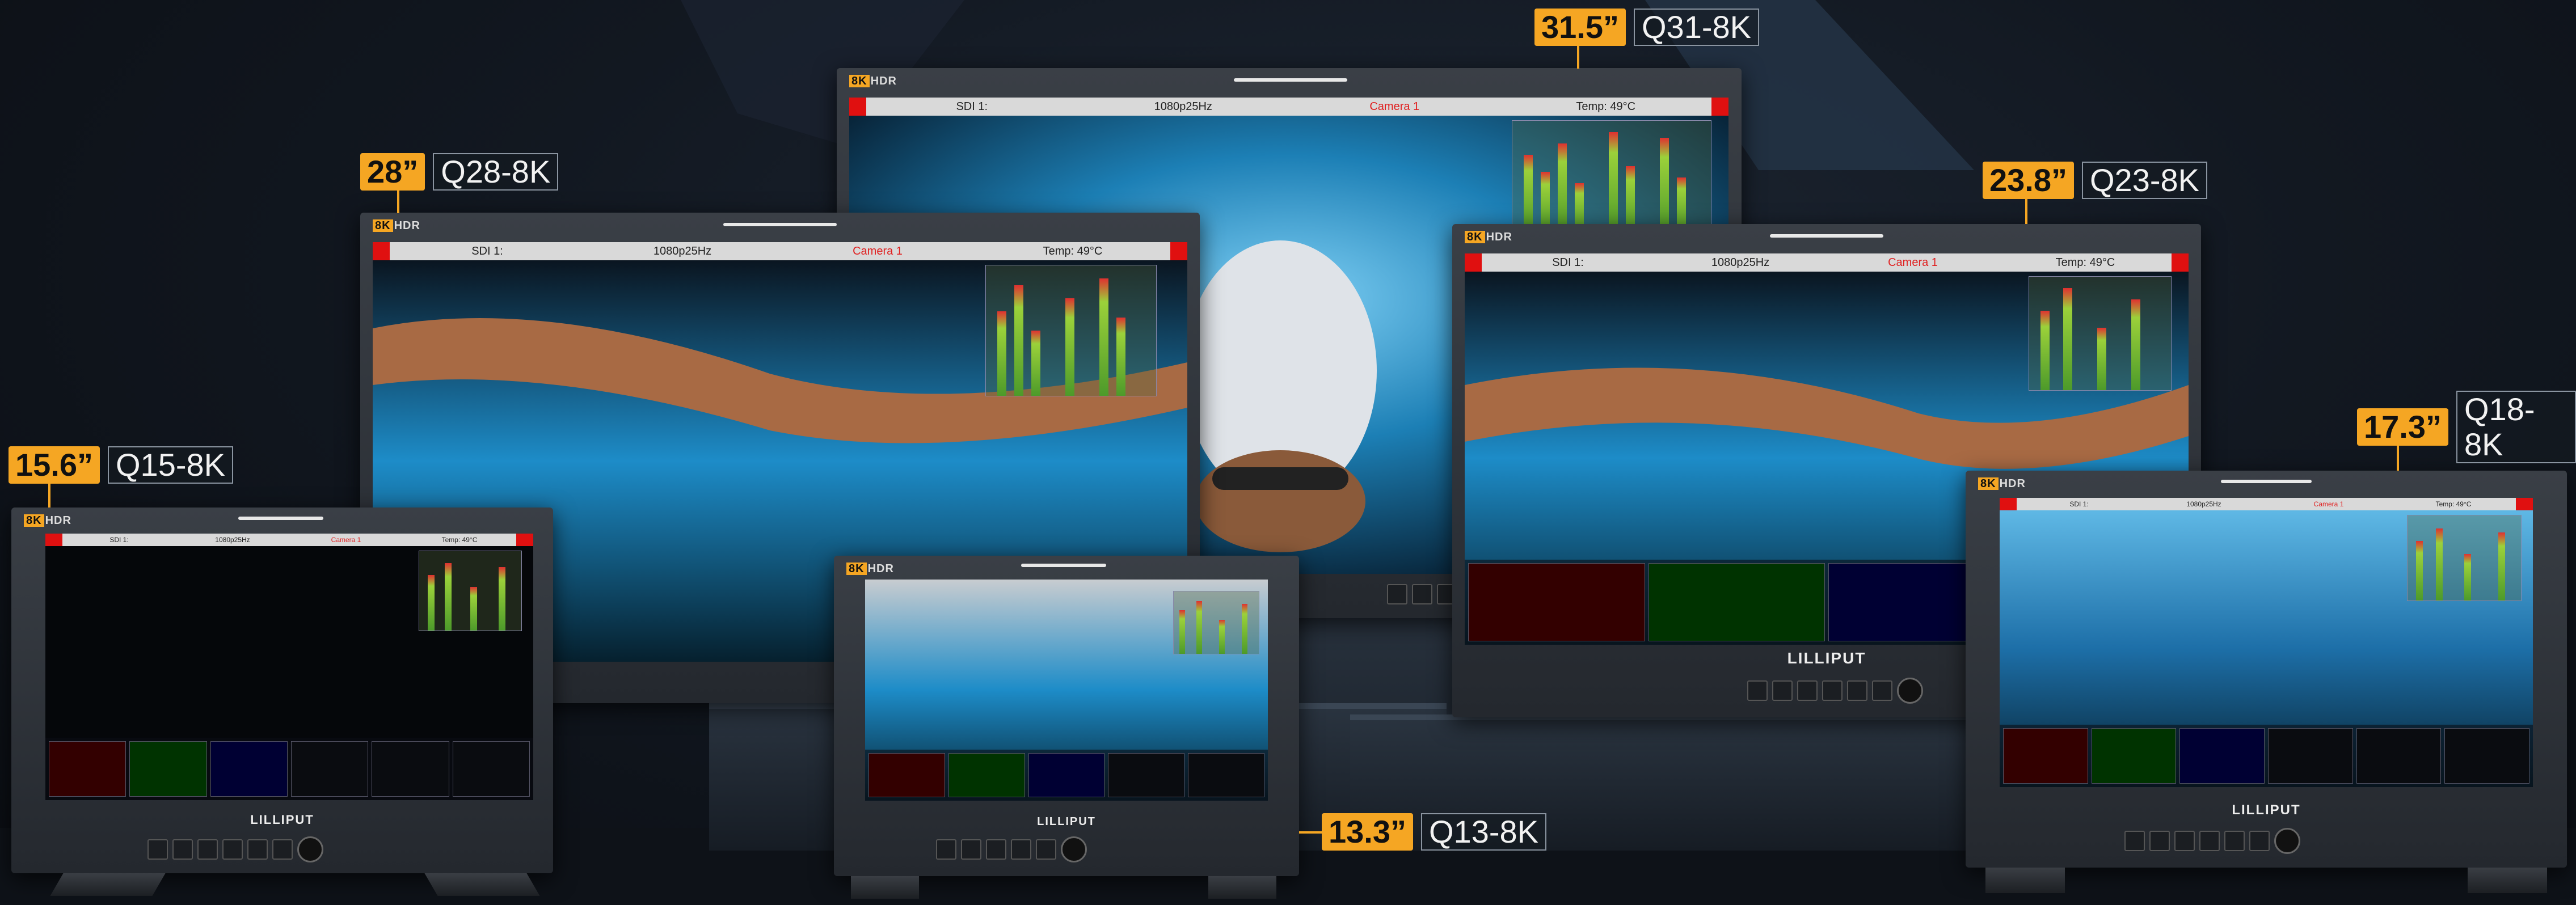  What do you see at coordinates (282, 820) in the screenshot?
I see `brand-name: LILLIPUT` at bounding box center [282, 820].